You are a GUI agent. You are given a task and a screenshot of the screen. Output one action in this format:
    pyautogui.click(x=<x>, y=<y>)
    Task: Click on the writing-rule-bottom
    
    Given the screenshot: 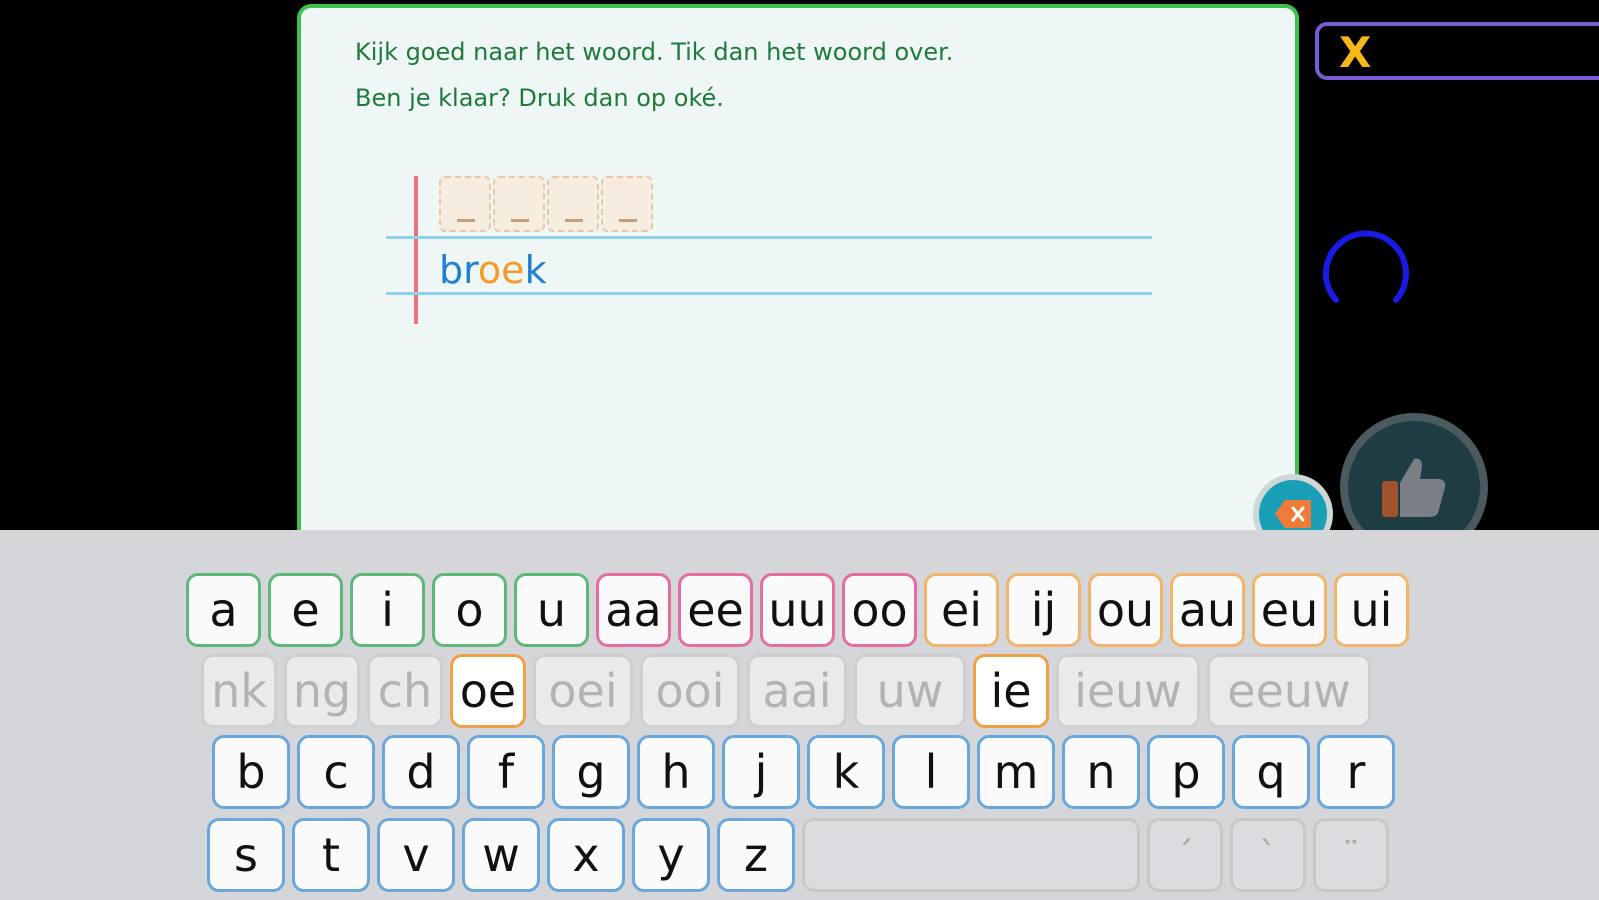 What is the action you would take?
    pyautogui.click(x=769, y=293)
    